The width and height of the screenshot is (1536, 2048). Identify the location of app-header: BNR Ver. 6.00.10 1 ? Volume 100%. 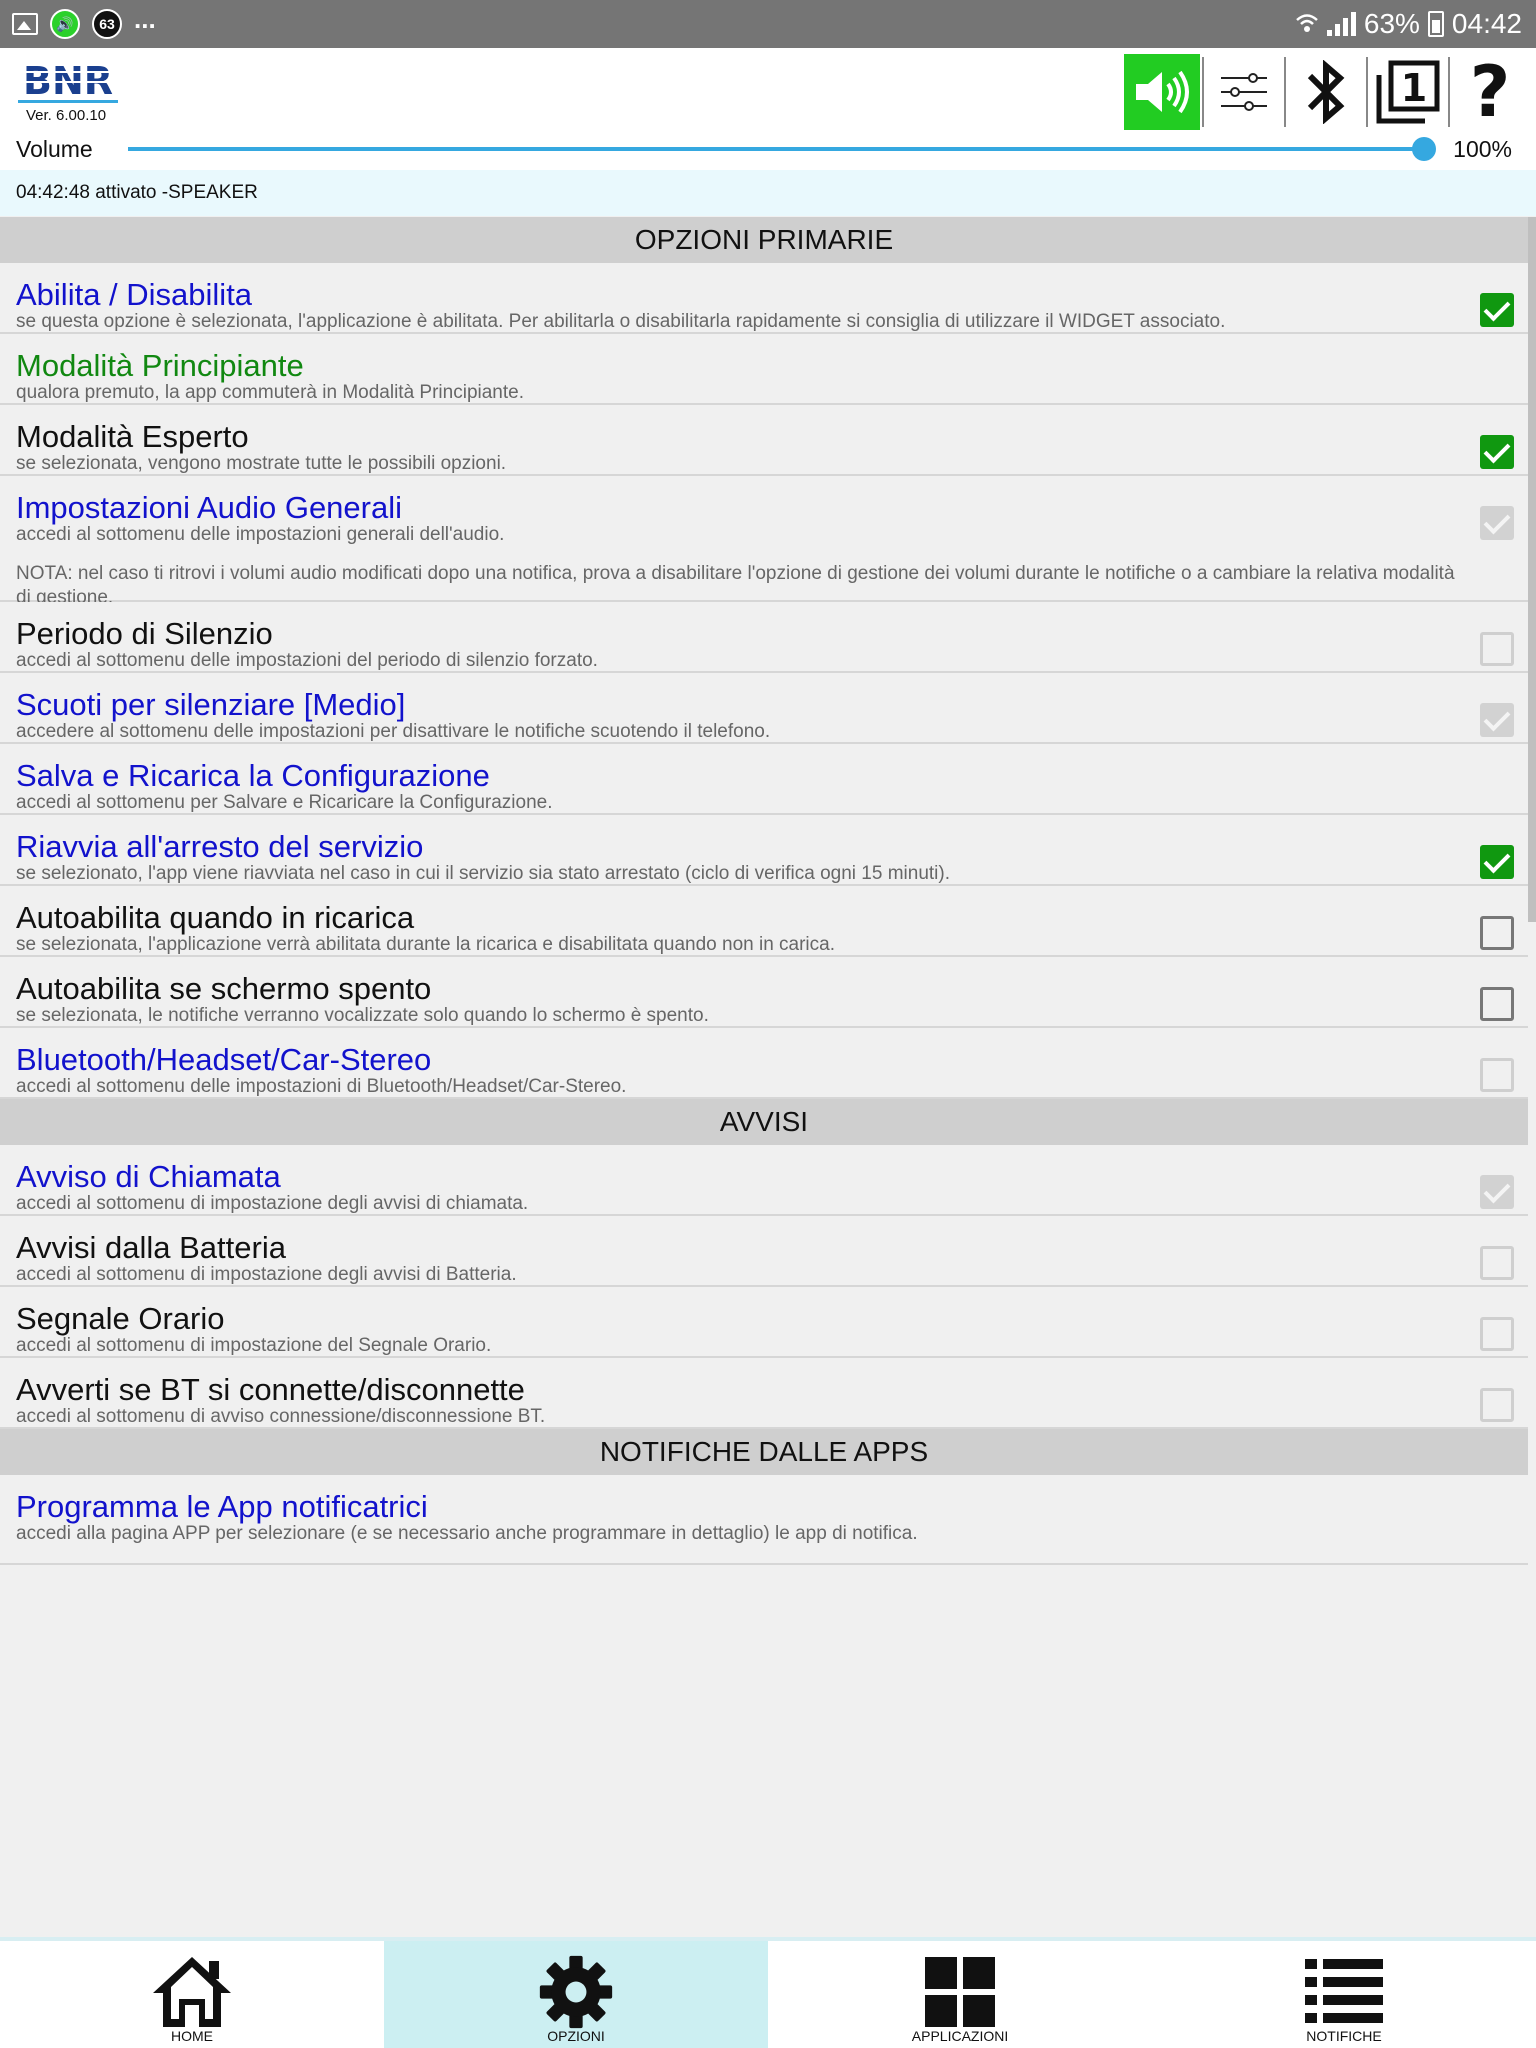
(768, 109).